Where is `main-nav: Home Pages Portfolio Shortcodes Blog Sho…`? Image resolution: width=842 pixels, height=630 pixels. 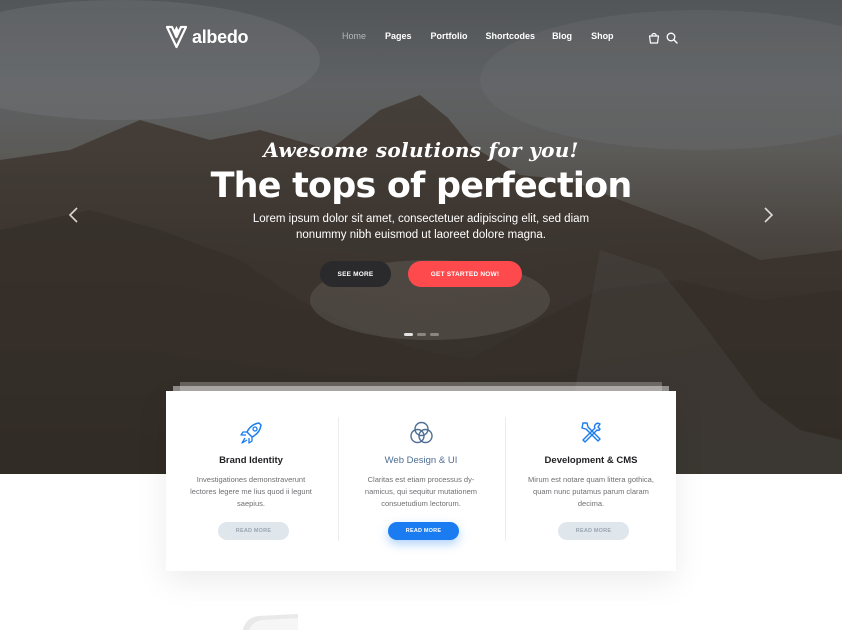
main-nav: Home Pages Portfolio Shortcodes Blog Sho… is located at coordinates (478, 36).